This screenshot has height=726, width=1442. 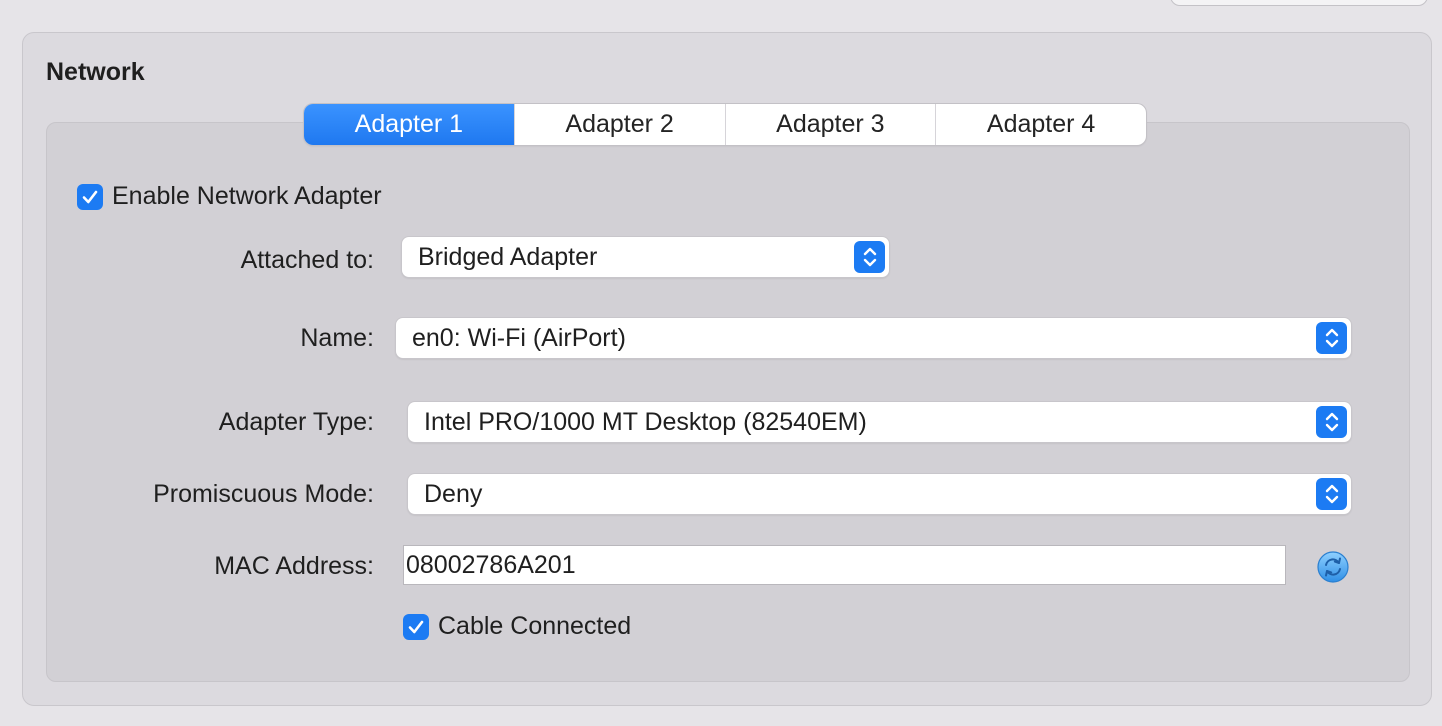 I want to click on cable-connected-label: Cable Connected, so click(x=535, y=626).